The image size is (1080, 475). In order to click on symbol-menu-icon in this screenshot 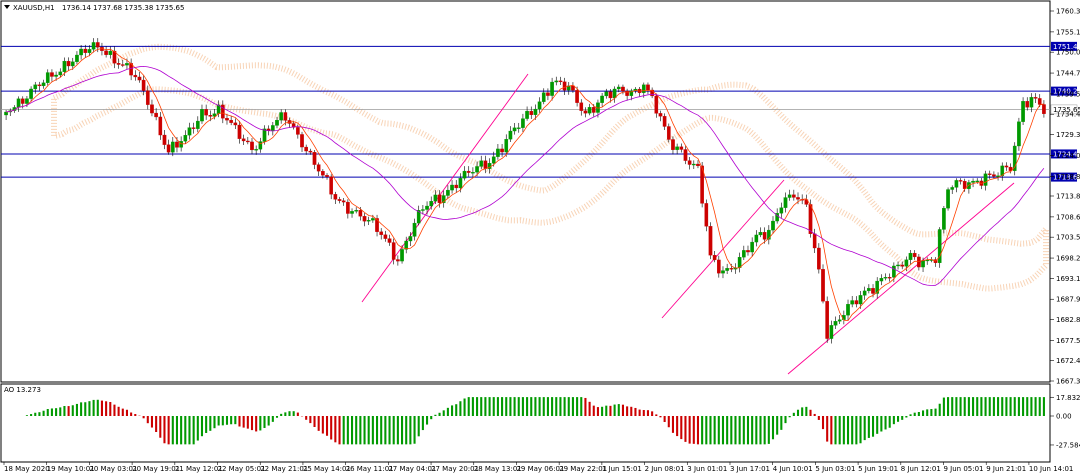, I will do `click(7, 7)`.